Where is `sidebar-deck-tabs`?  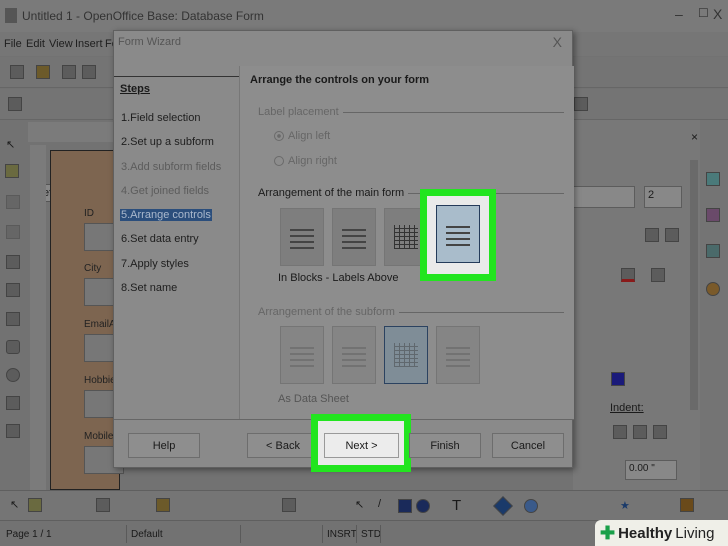 sidebar-deck-tabs is located at coordinates (714, 305).